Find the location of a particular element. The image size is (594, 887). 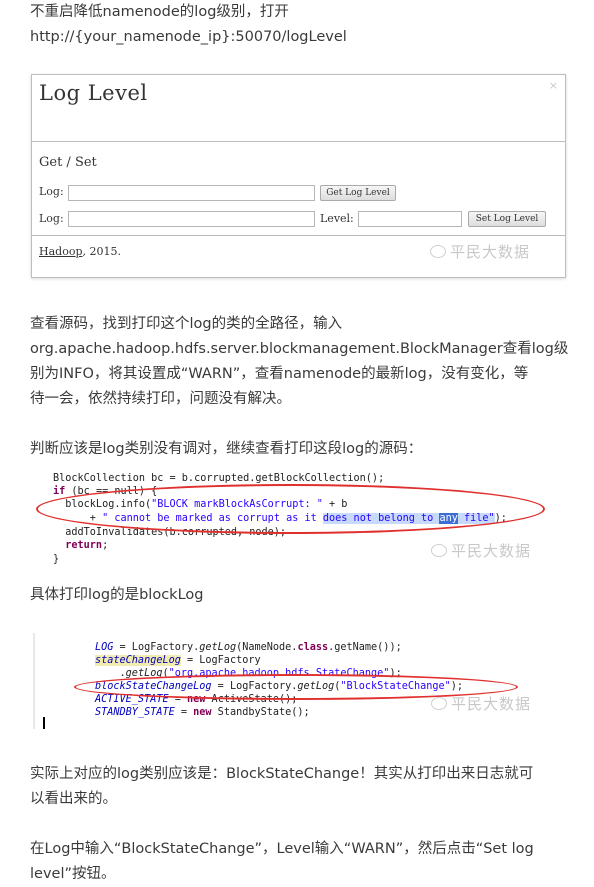

code-line: return; is located at coordinates (81, 545).